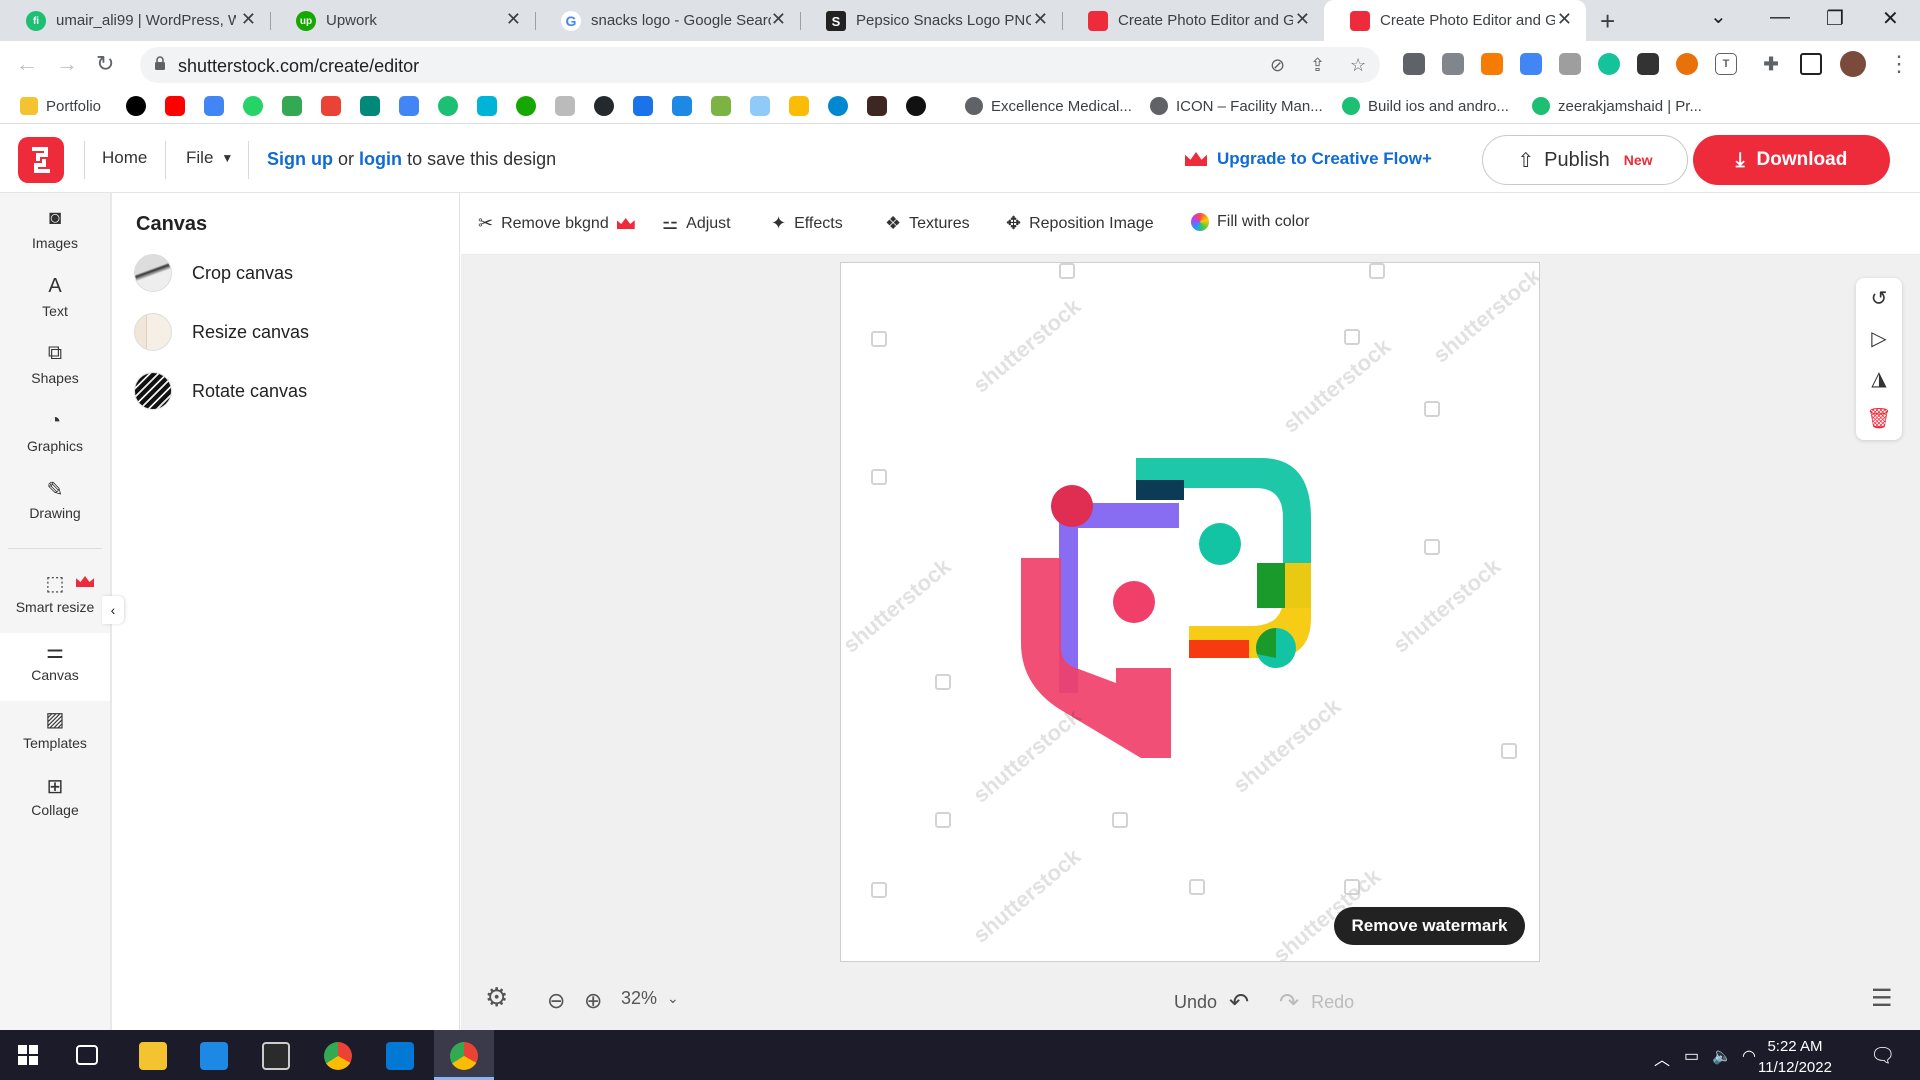 This screenshot has width=1920, height=1080. Describe the element at coordinates (55, 667) in the screenshot. I see `rail-item-canvas: ⚌ Canvas` at that location.